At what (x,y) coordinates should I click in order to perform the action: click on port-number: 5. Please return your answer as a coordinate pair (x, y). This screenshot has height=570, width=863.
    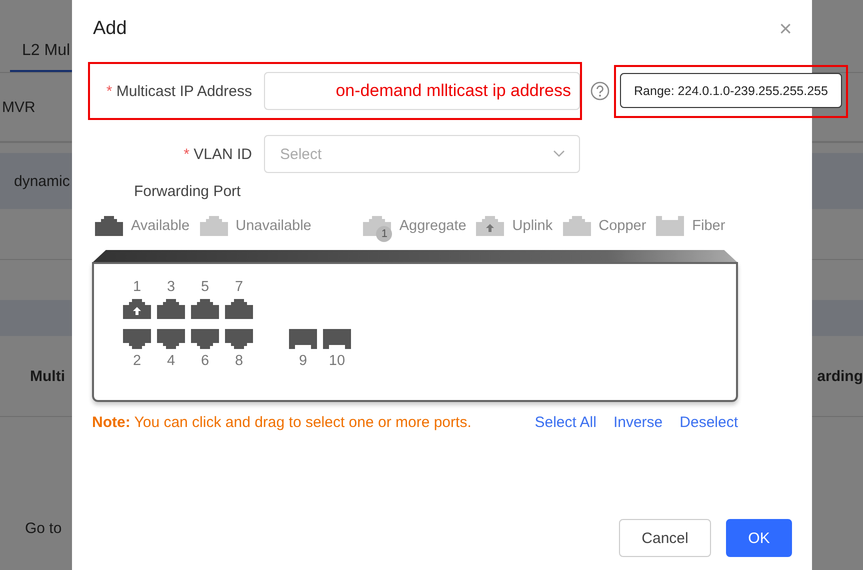
    Looking at the image, I should click on (205, 287).